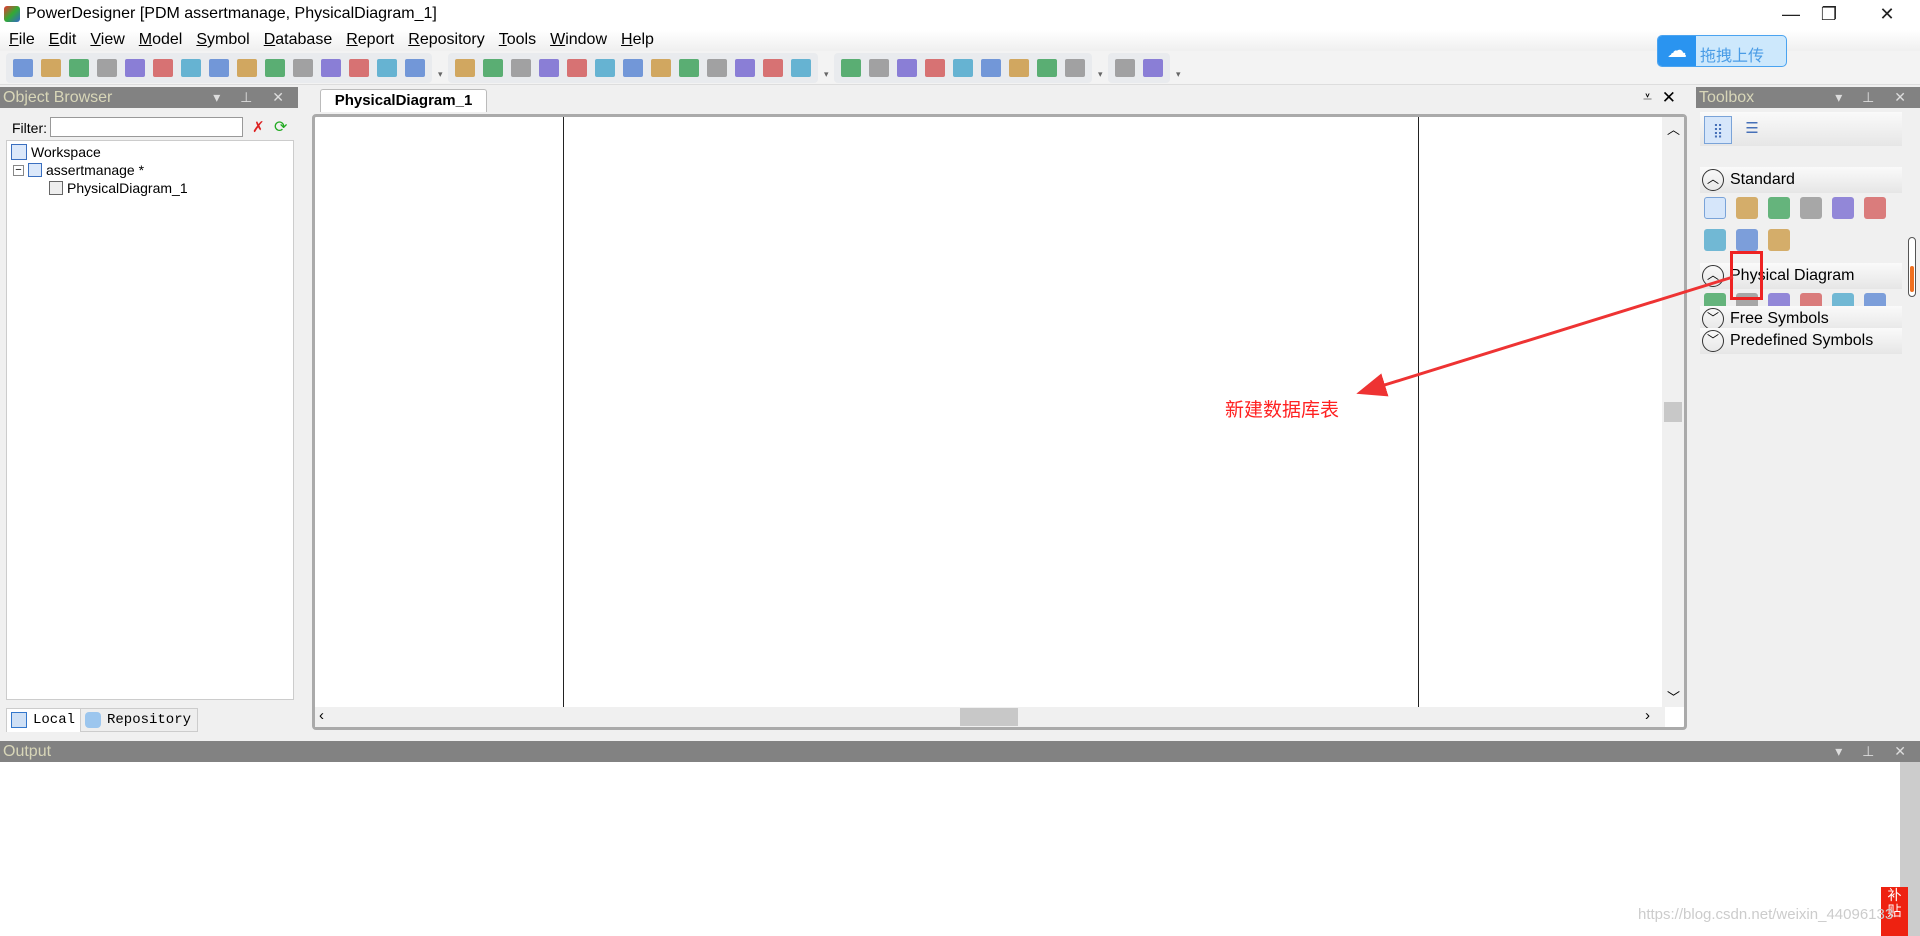 The image size is (1920, 936). I want to click on watermark: https://blog.csdn.net/weixin_44096133, so click(1766, 914).